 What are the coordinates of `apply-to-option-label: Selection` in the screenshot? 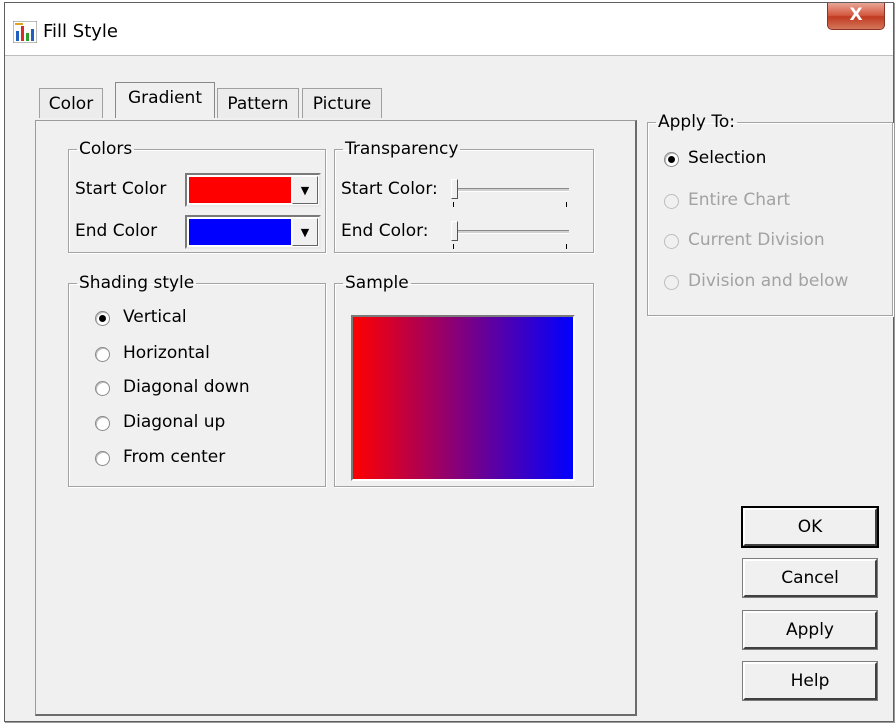 It's located at (727, 158).